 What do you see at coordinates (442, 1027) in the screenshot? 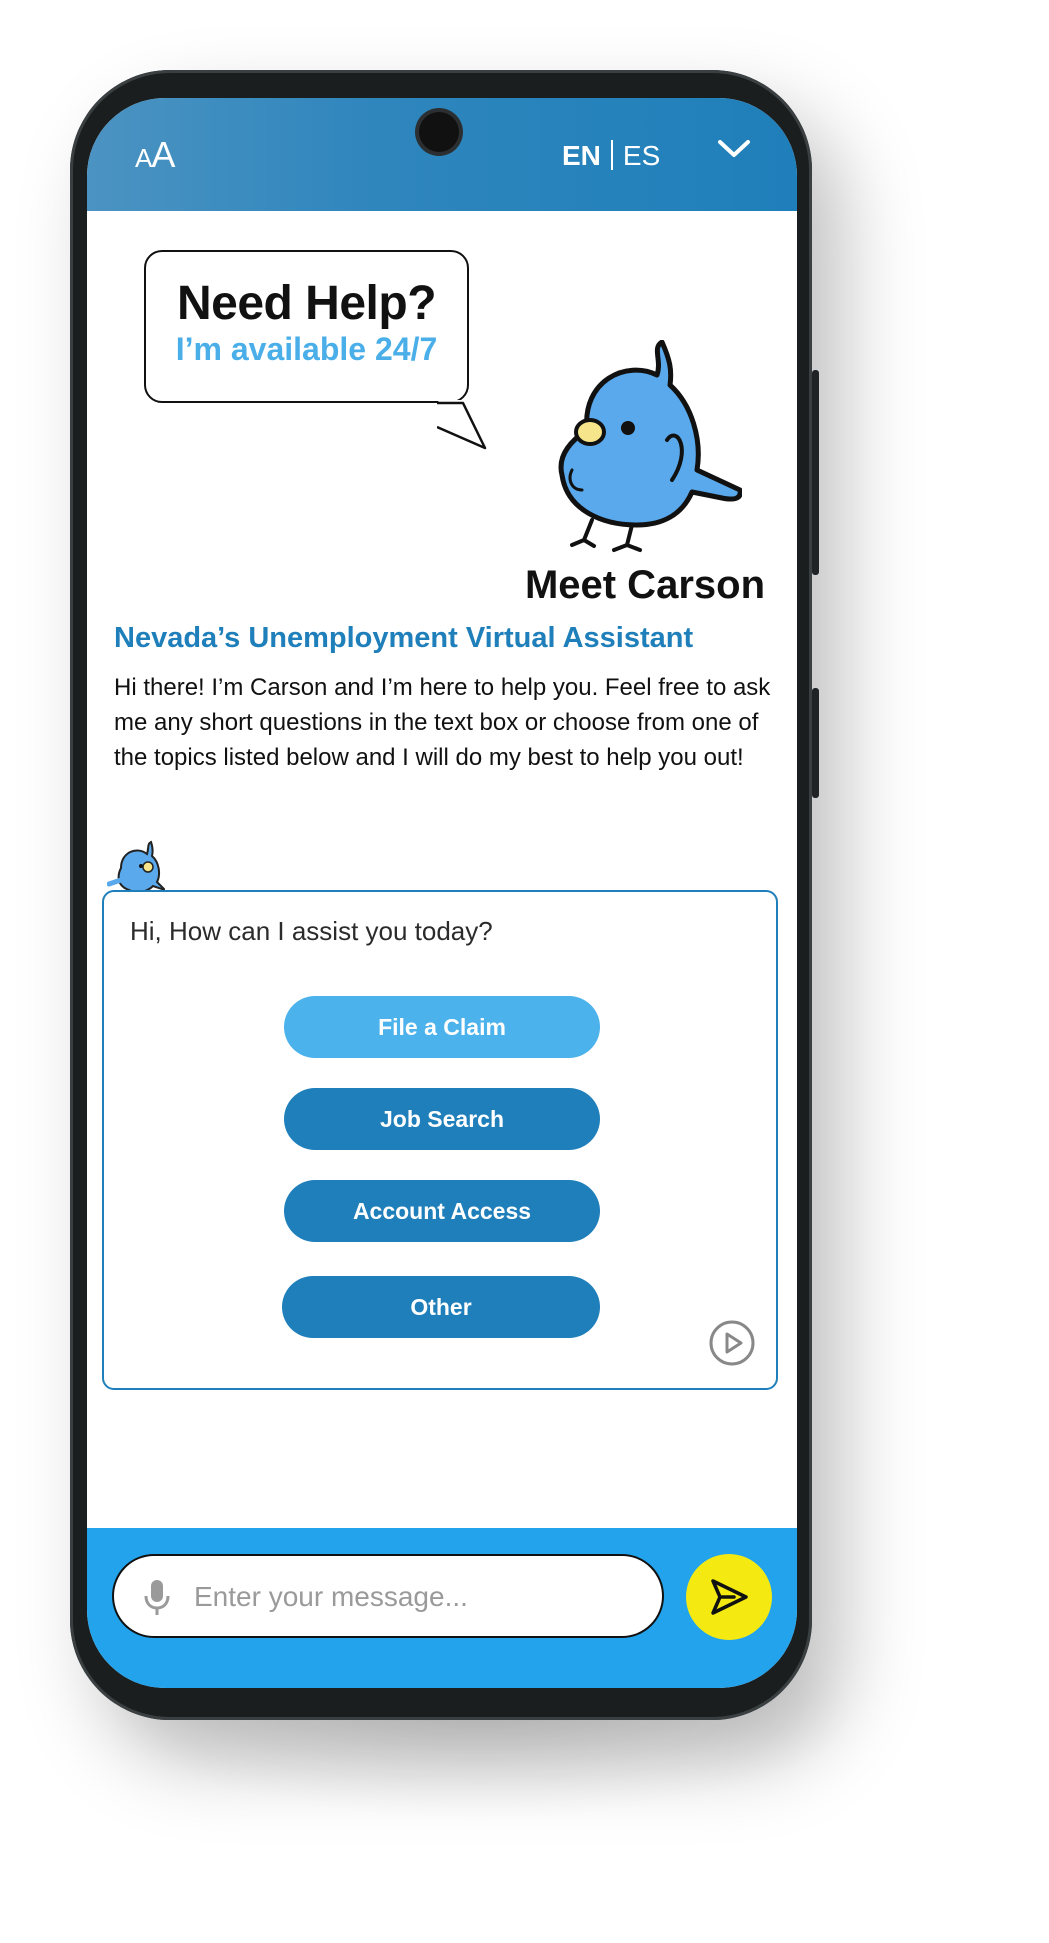
I see `option-file-a-claim-button: File a Claim` at bounding box center [442, 1027].